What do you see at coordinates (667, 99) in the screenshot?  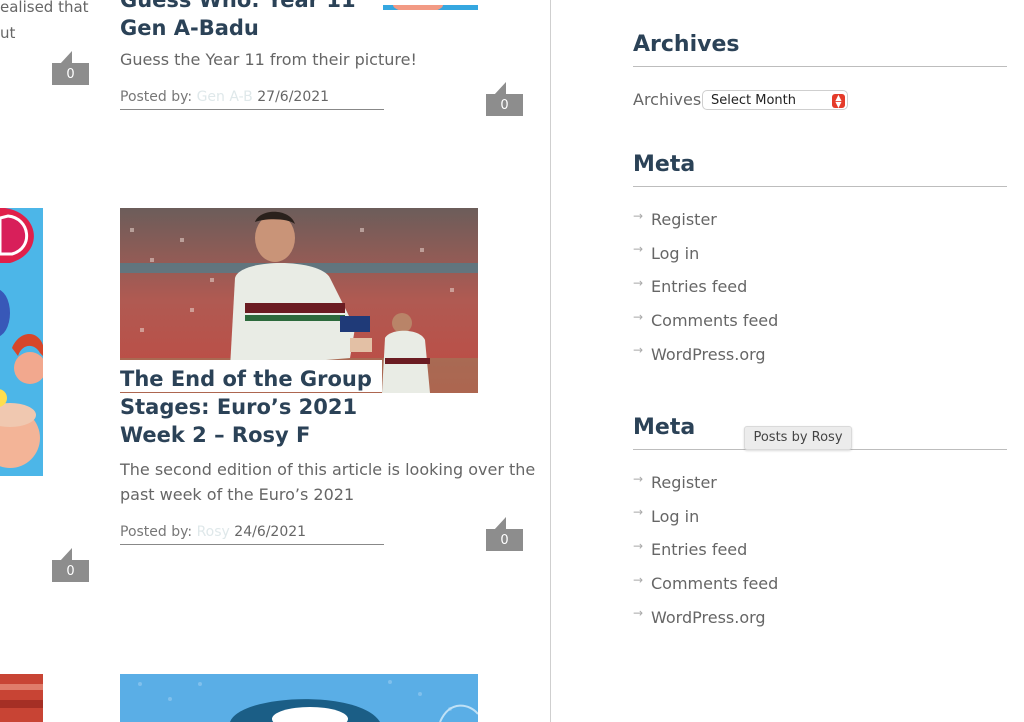 I see `archives-label: Archives` at bounding box center [667, 99].